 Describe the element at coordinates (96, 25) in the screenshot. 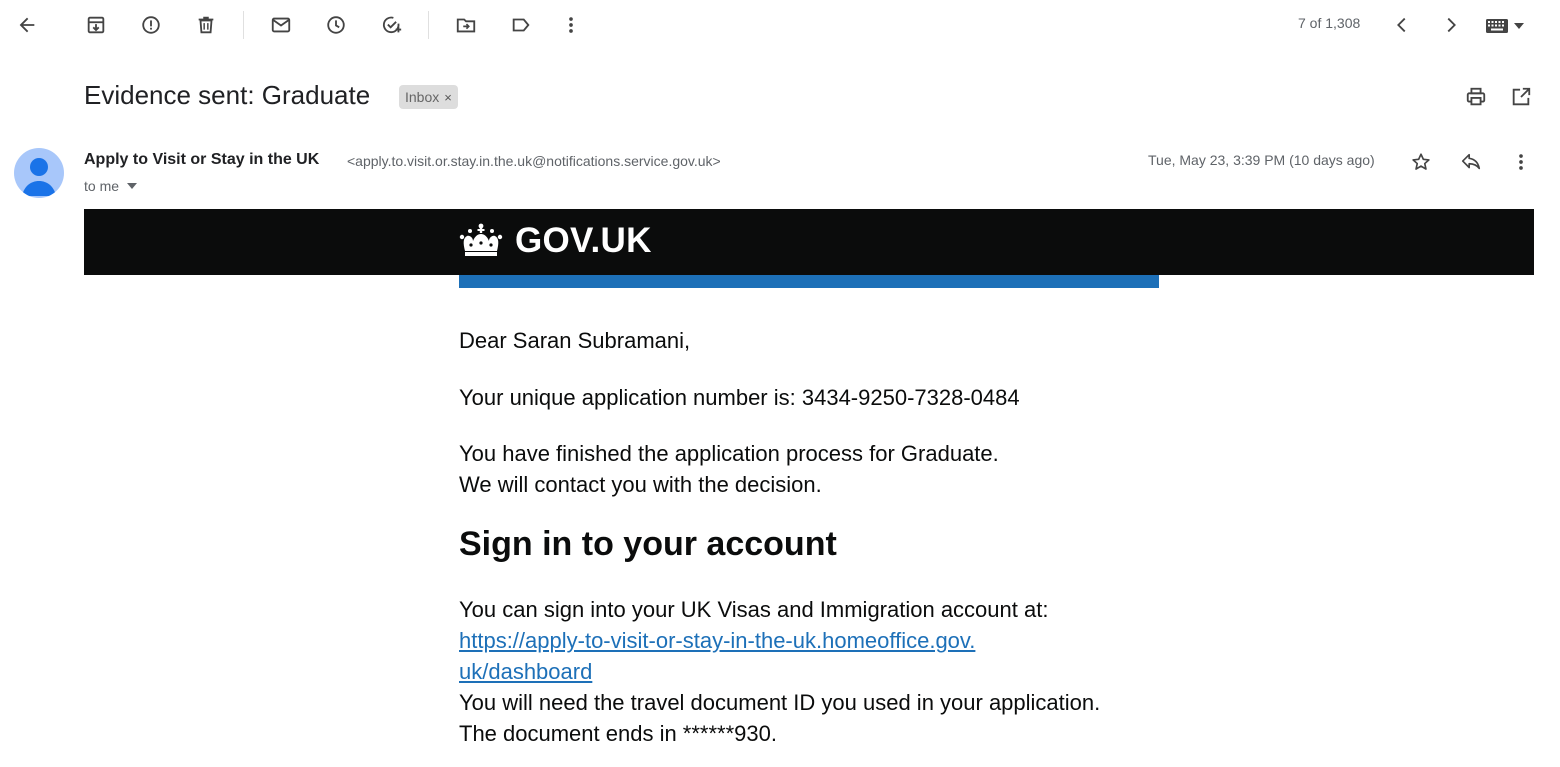

I see `archive-icon` at that location.